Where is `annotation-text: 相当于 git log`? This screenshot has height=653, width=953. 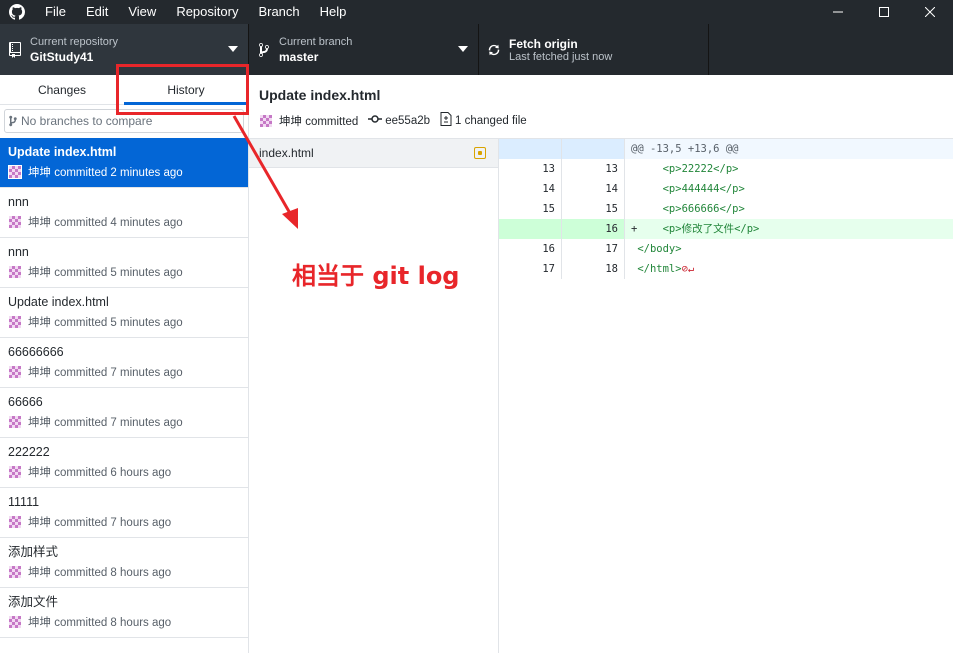 annotation-text: 相当于 git log is located at coordinates (376, 276).